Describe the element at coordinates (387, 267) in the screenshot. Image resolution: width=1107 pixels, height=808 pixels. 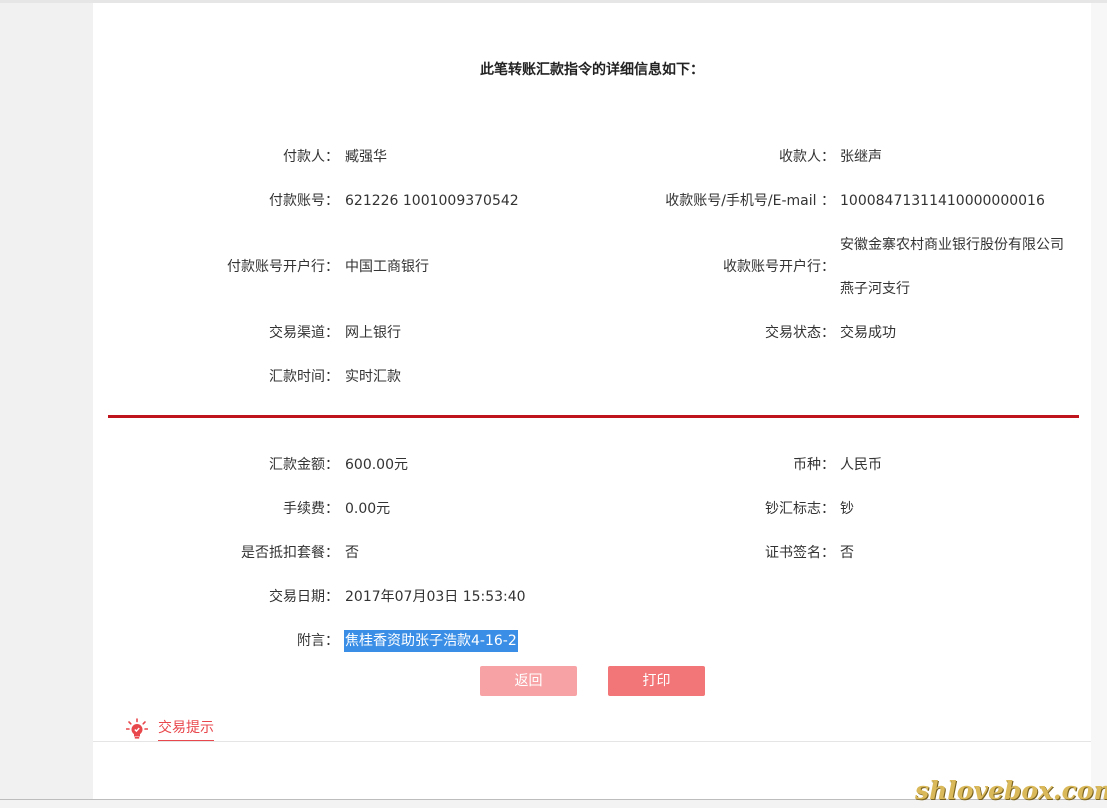
I see `payer-bank-value: 中国工商银行` at that location.